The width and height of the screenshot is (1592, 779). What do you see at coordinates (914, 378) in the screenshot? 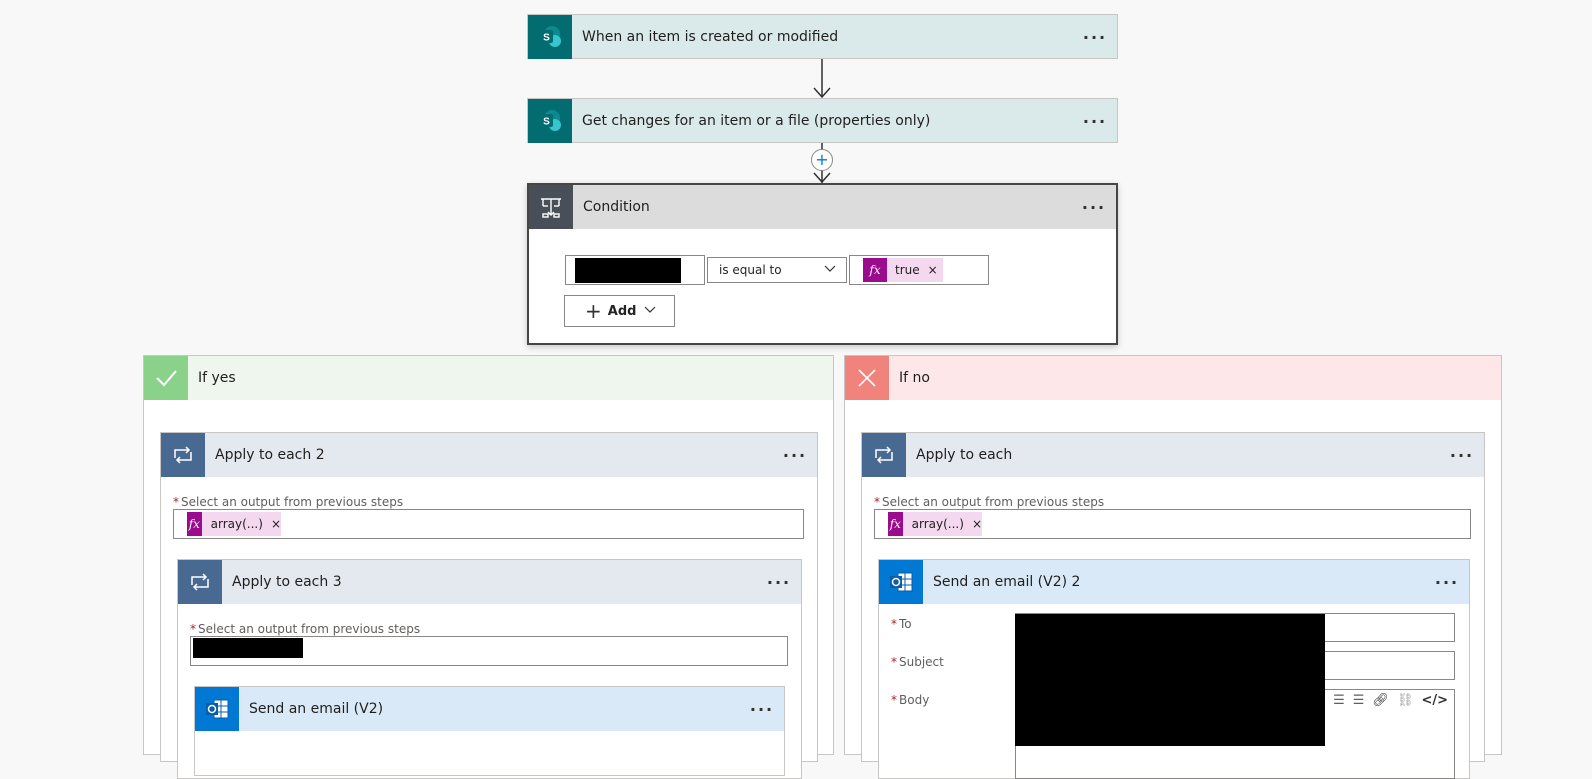
I see `if-no-label: If no` at bounding box center [914, 378].